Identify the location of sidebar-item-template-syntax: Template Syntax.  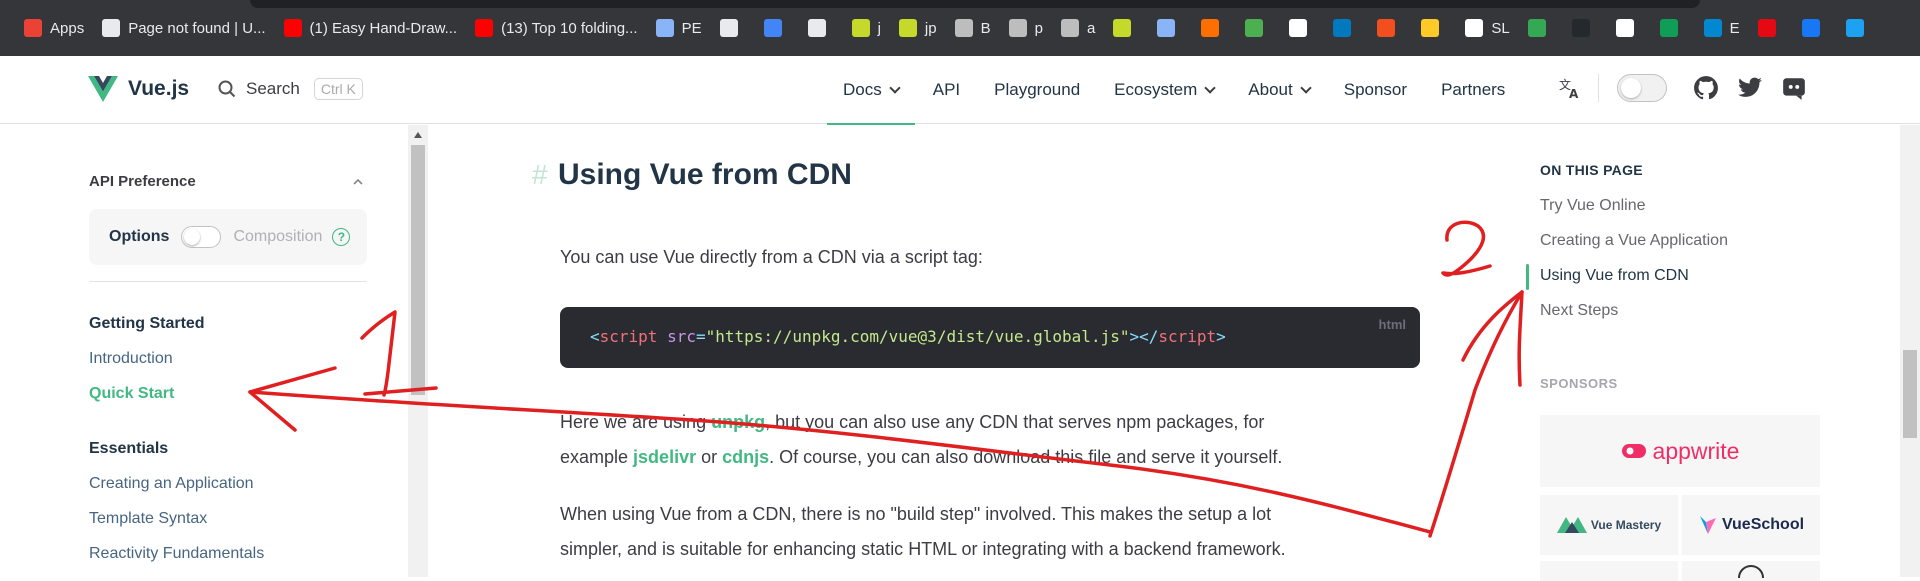
(148, 519).